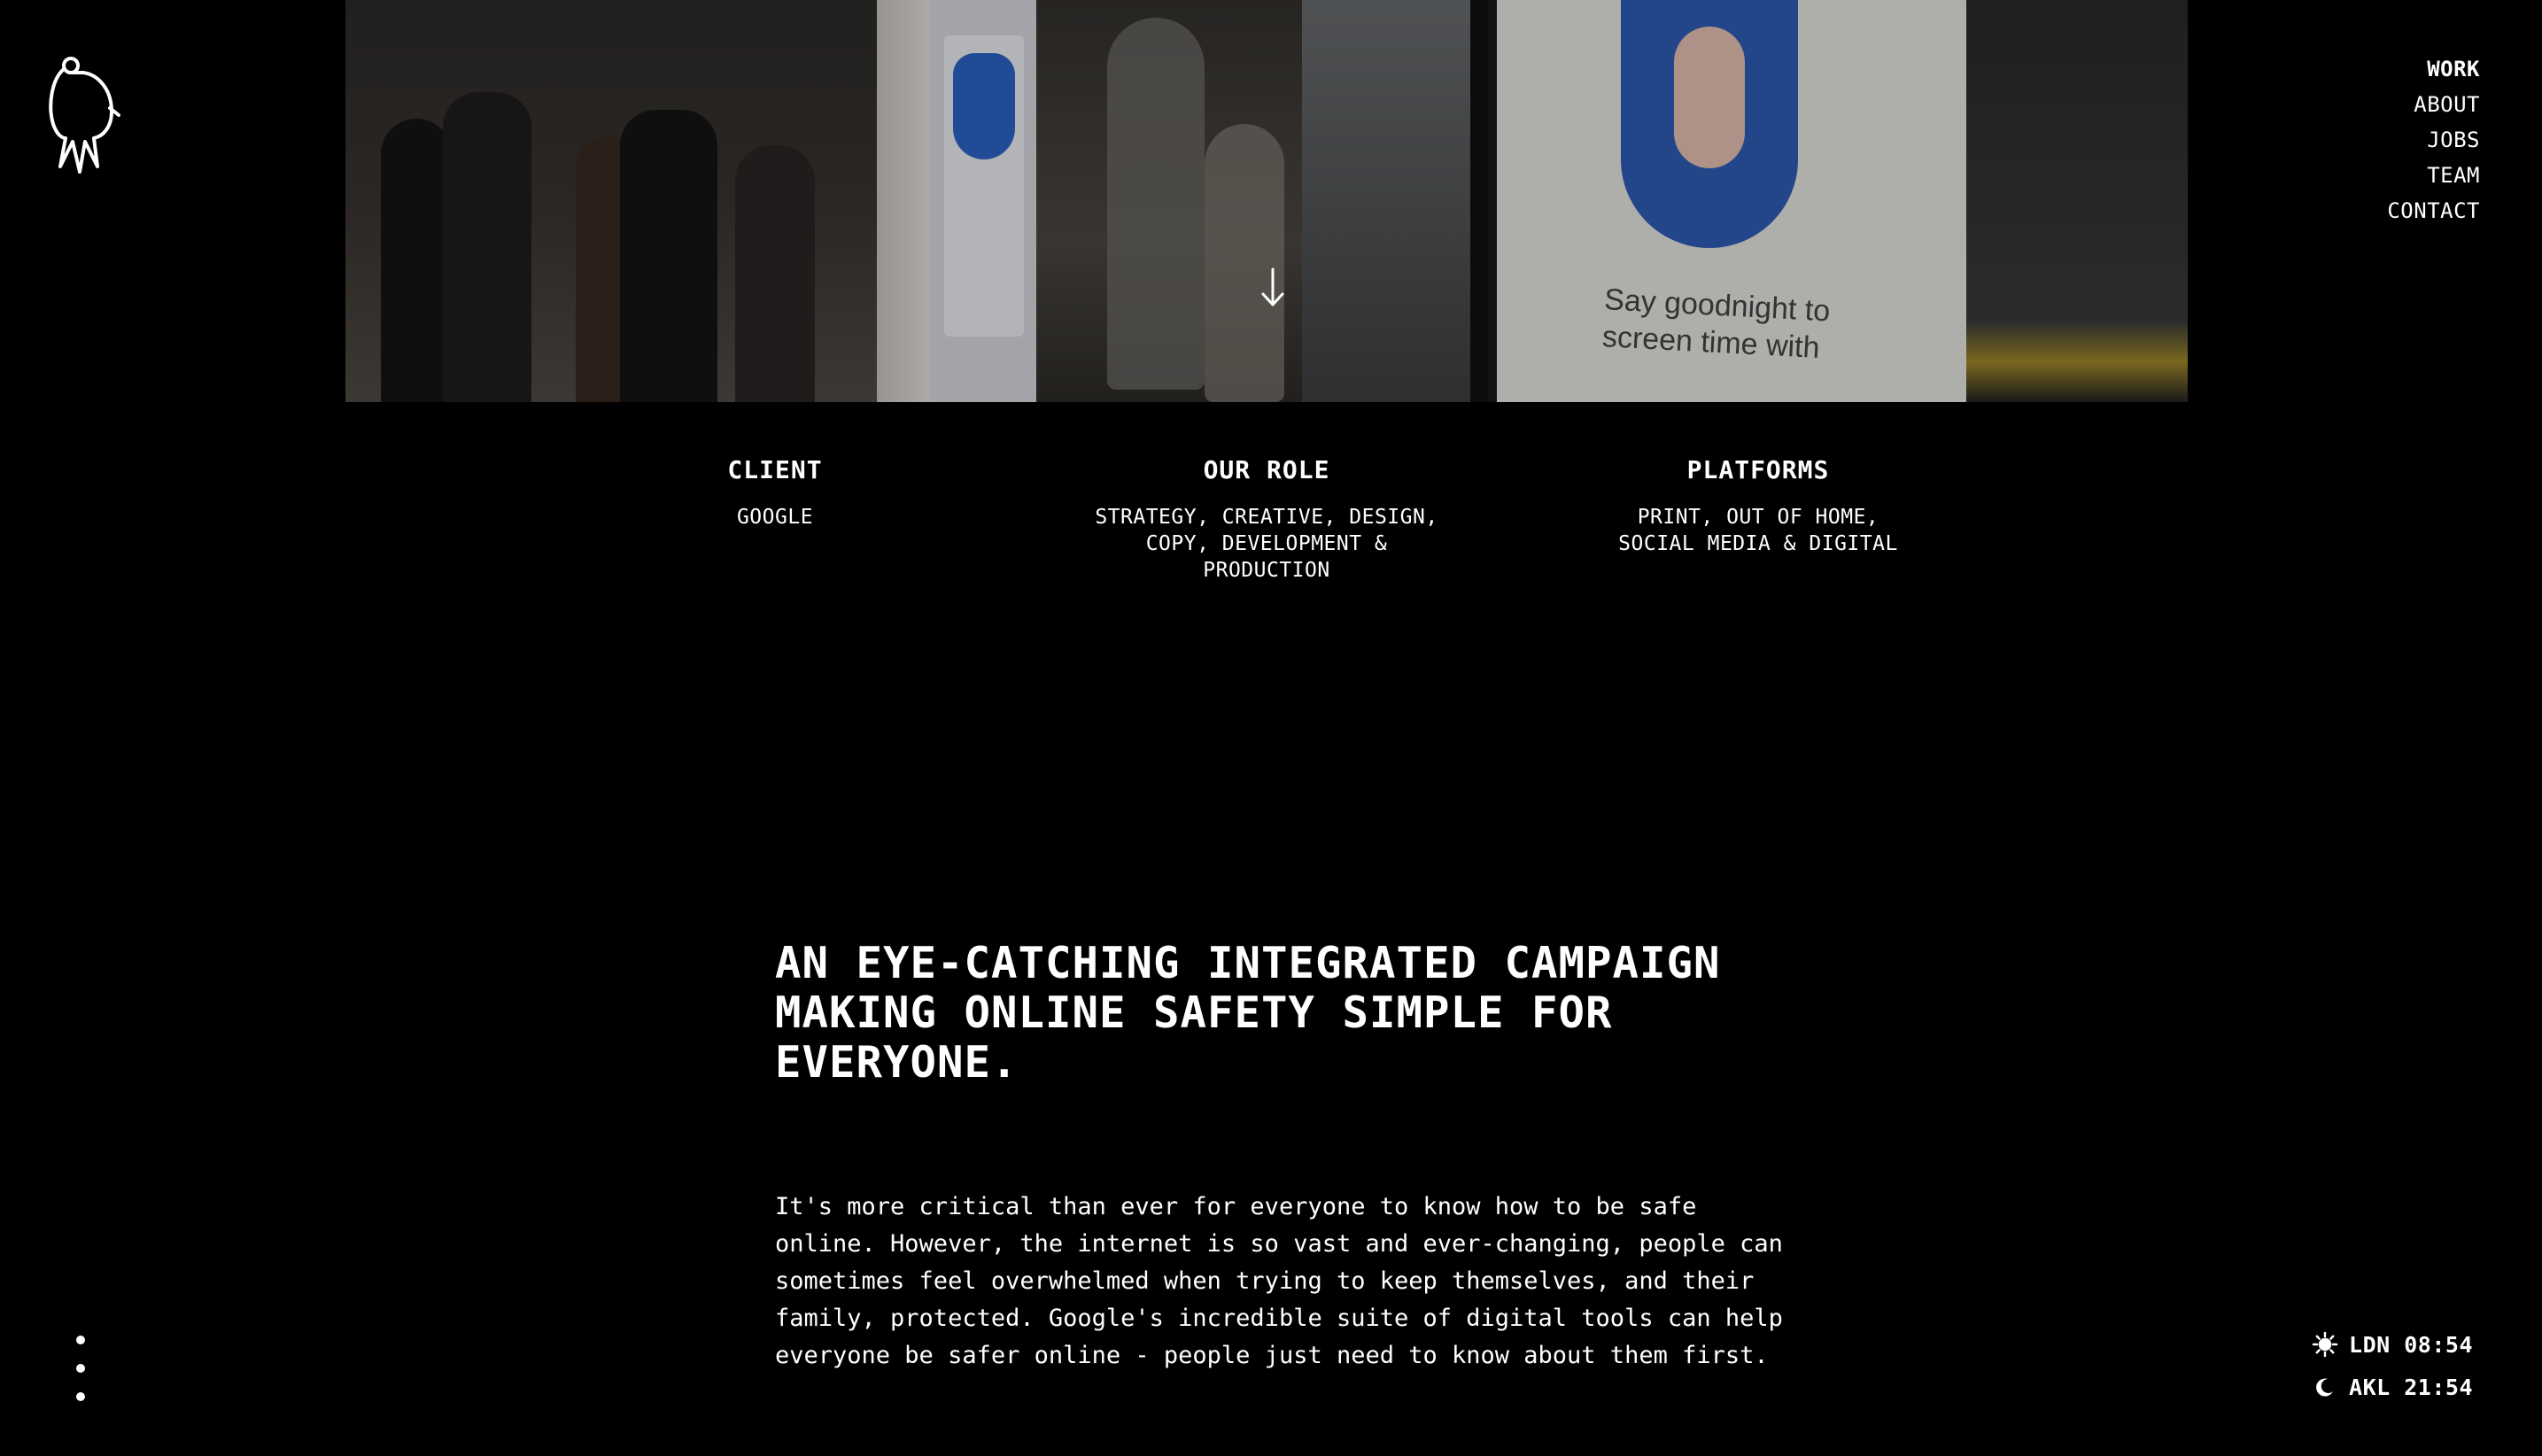  Describe the element at coordinates (2325, 1345) in the screenshot. I see `sun-icon` at that location.